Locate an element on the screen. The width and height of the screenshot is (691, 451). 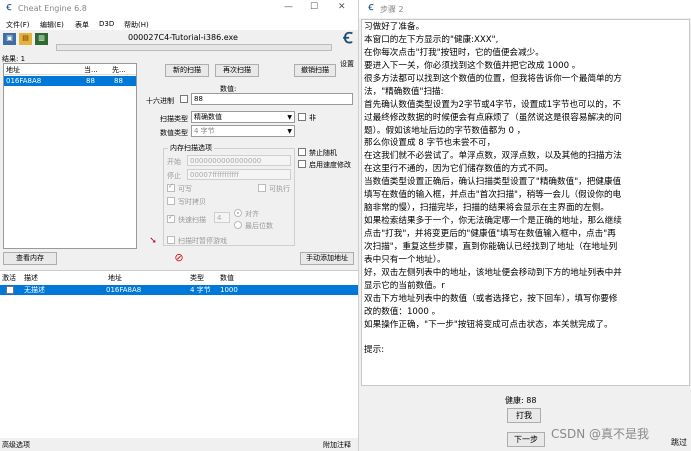
tutorial-line: 好，双击左侧列表中的地址，该地址便会移动到下方的地址列表中并 is located at coordinates (493, 272).